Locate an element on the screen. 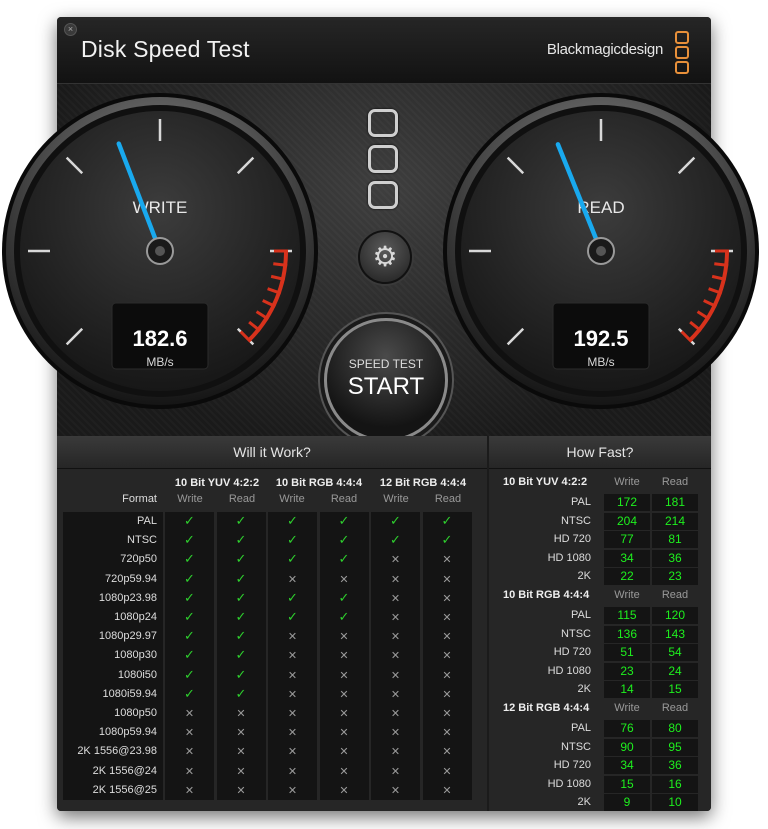 Image resolution: width=768 pixels, height=829 pixels. write-speed-value: 172 is located at coordinates (627, 502).